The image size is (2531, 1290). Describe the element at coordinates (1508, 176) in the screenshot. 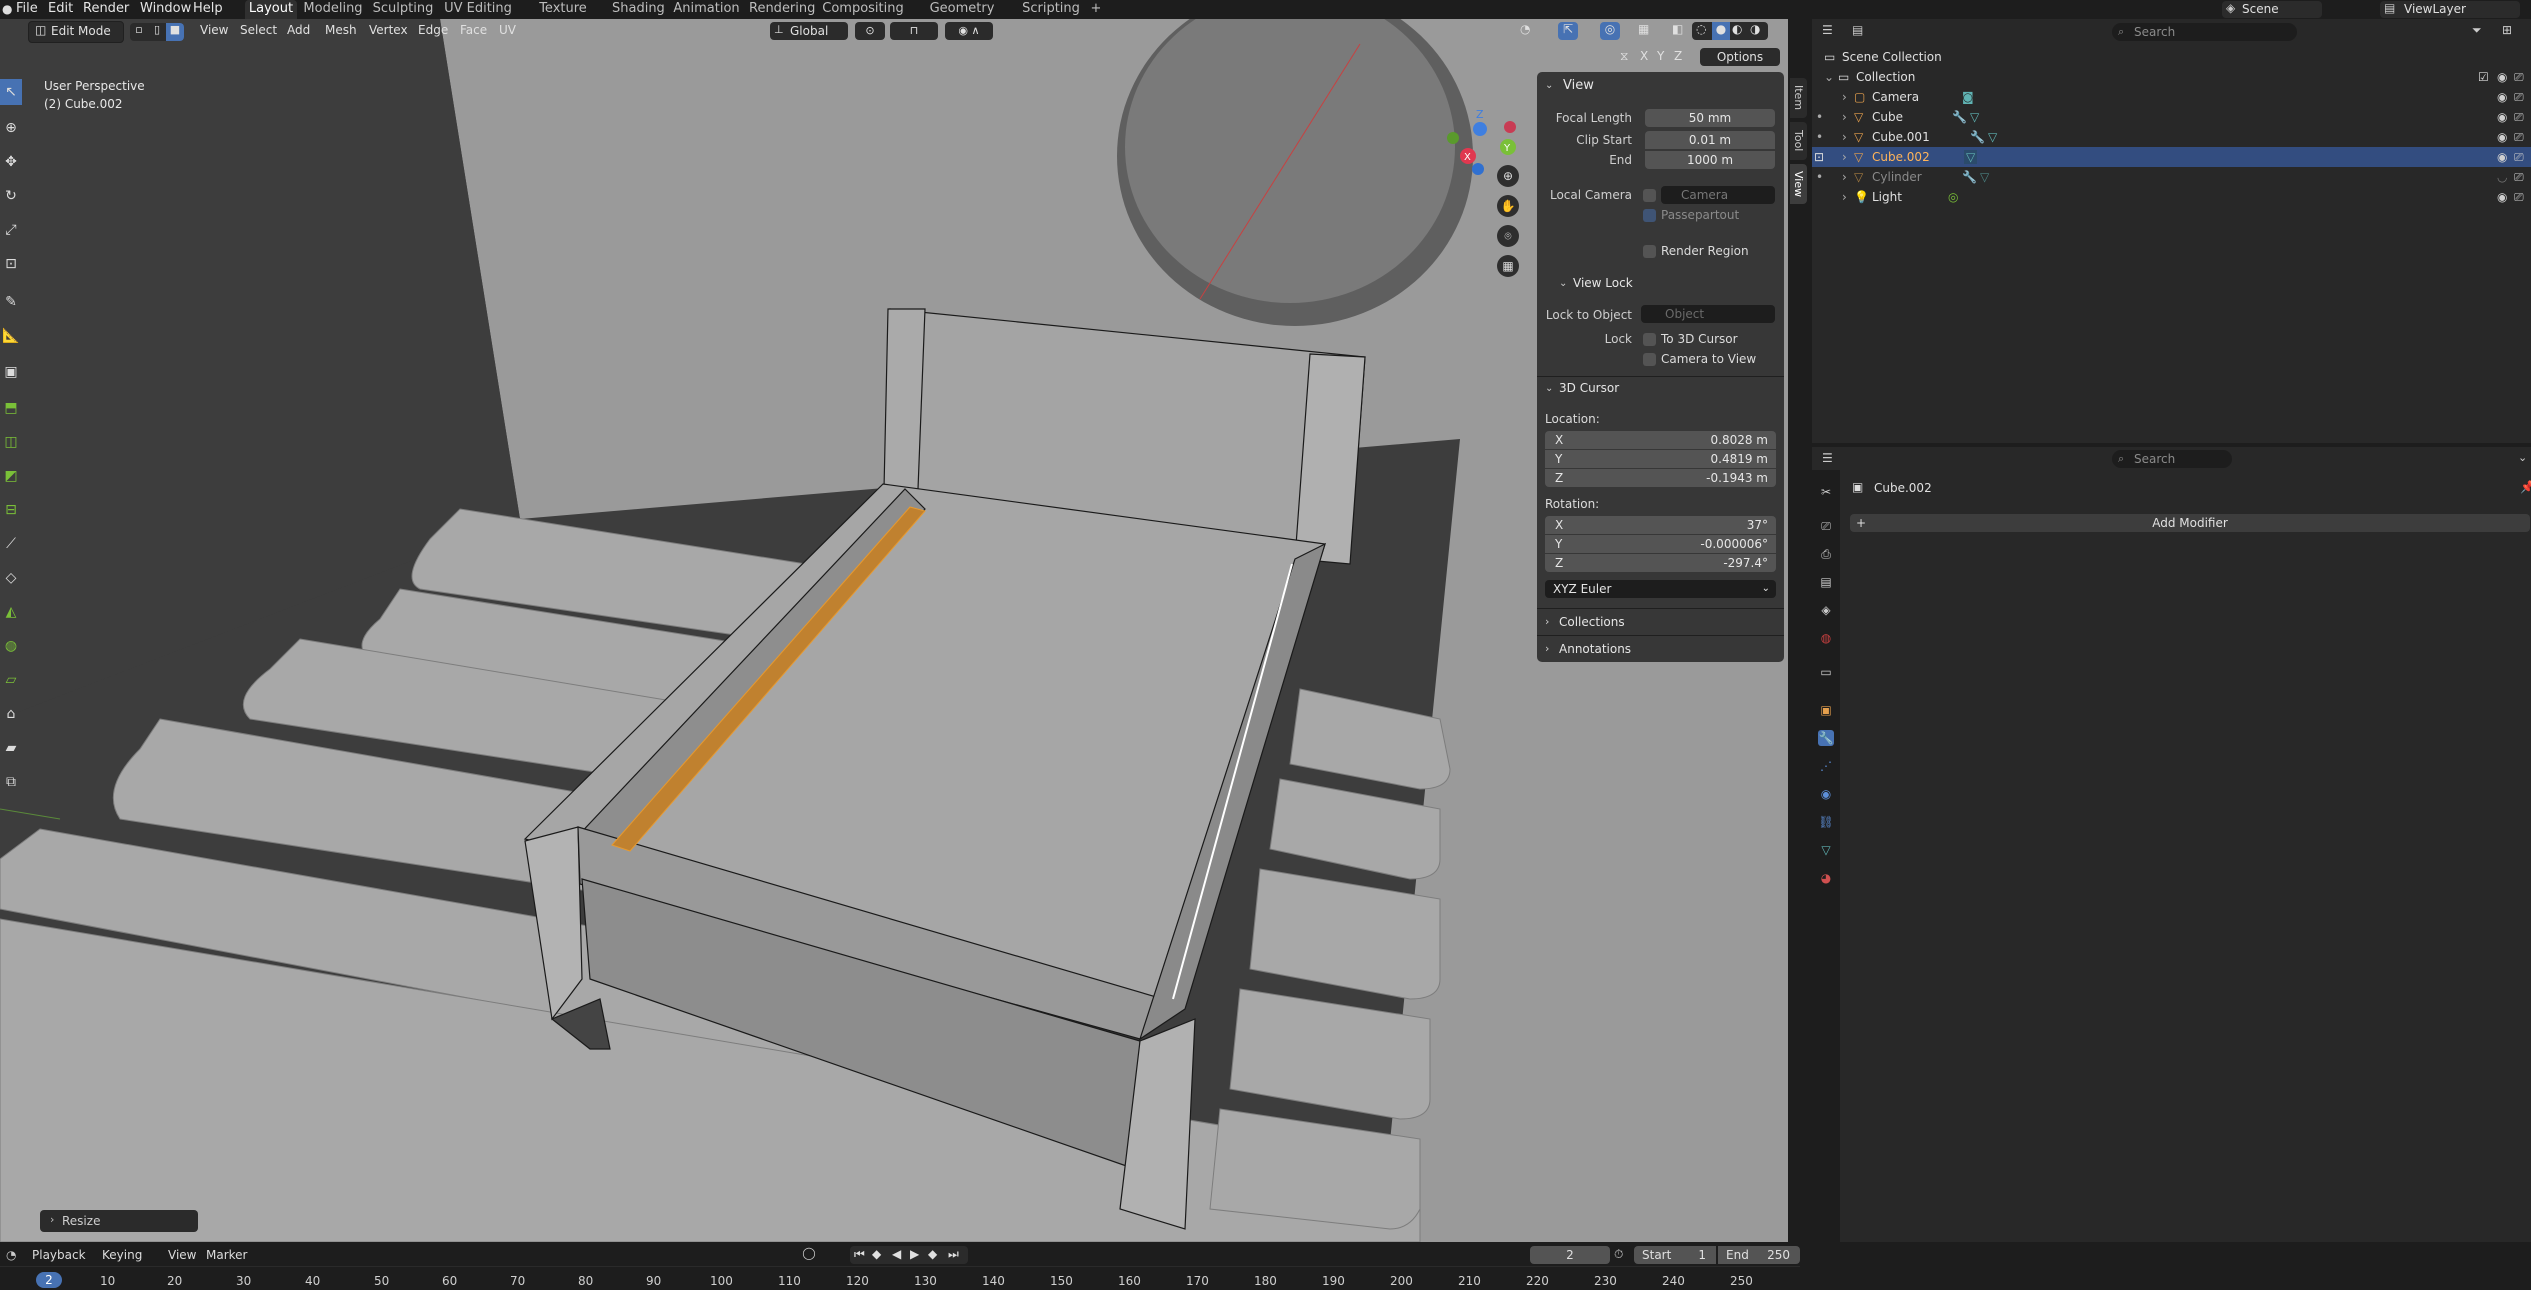

I see `zoom-icon: ⊕` at that location.